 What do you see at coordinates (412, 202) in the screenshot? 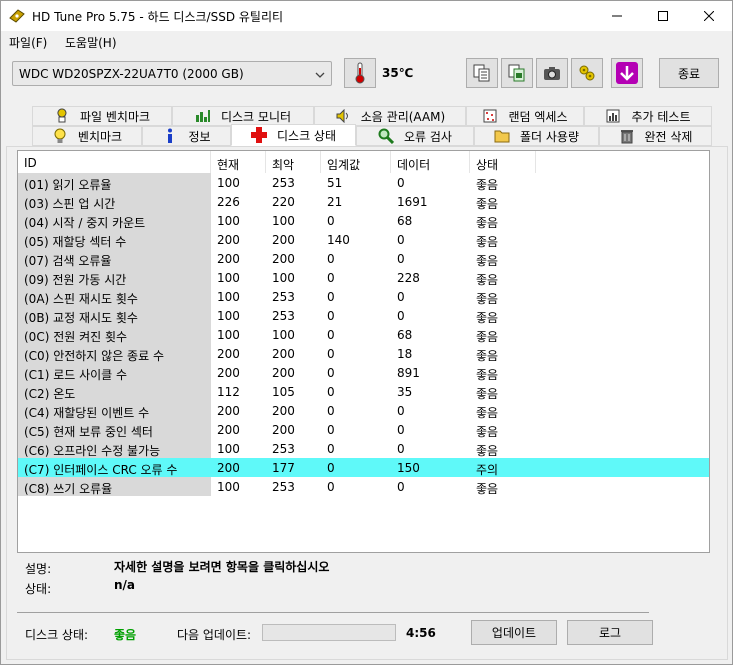
I see `cell-data: 1691` at bounding box center [412, 202].